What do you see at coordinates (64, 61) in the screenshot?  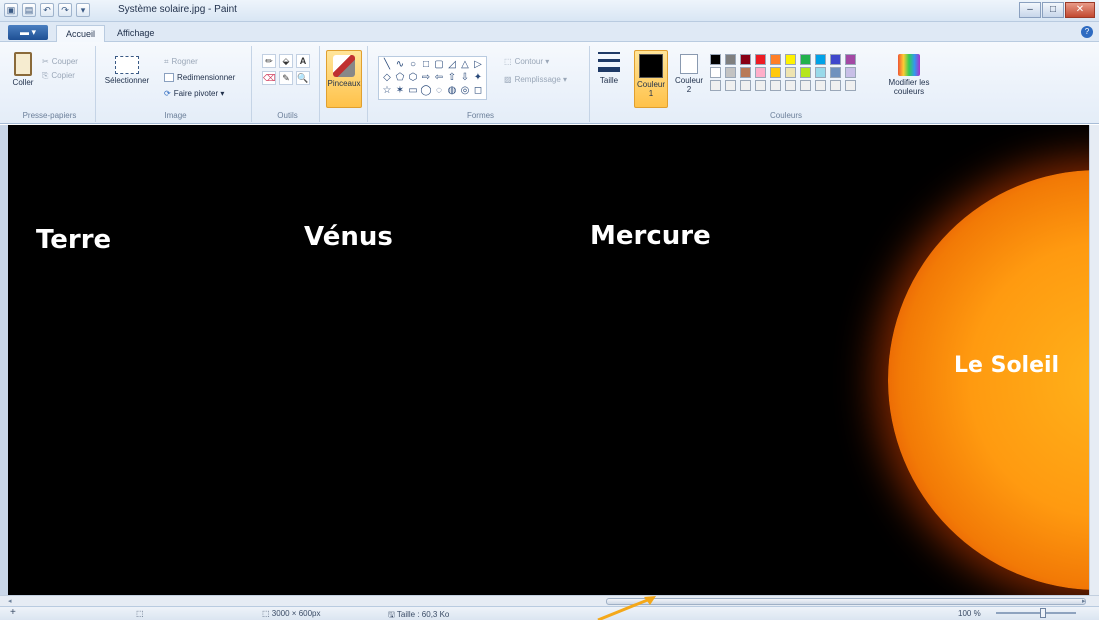 I see `cut-label: Couper` at bounding box center [64, 61].